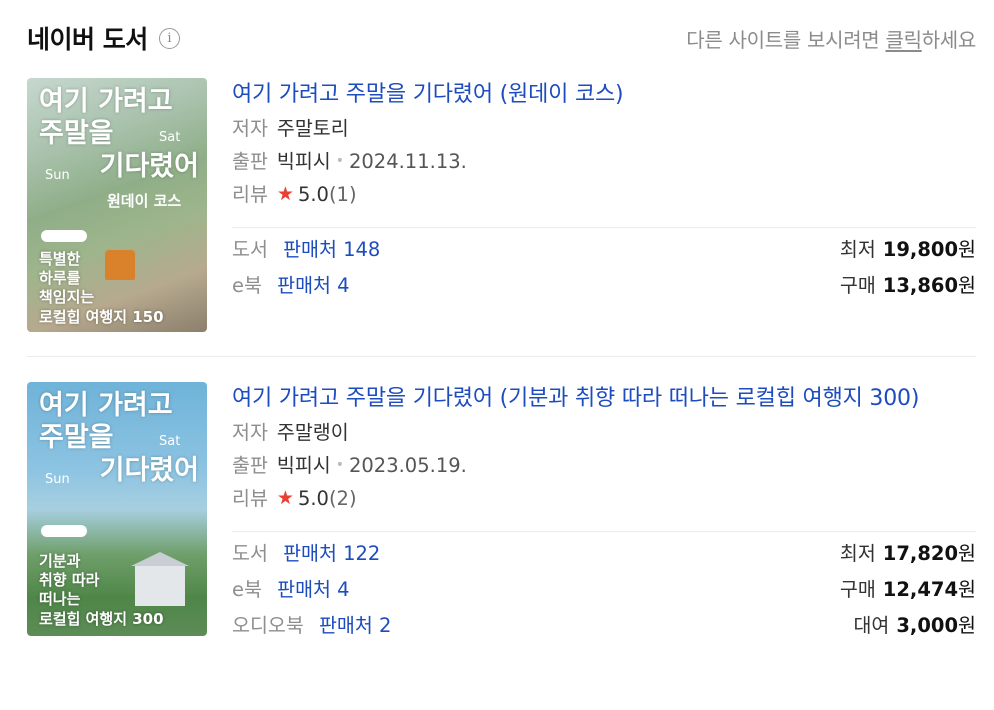  What do you see at coordinates (331, 553) in the screenshot?
I see `sellers-link: 판매처 122` at bounding box center [331, 553].